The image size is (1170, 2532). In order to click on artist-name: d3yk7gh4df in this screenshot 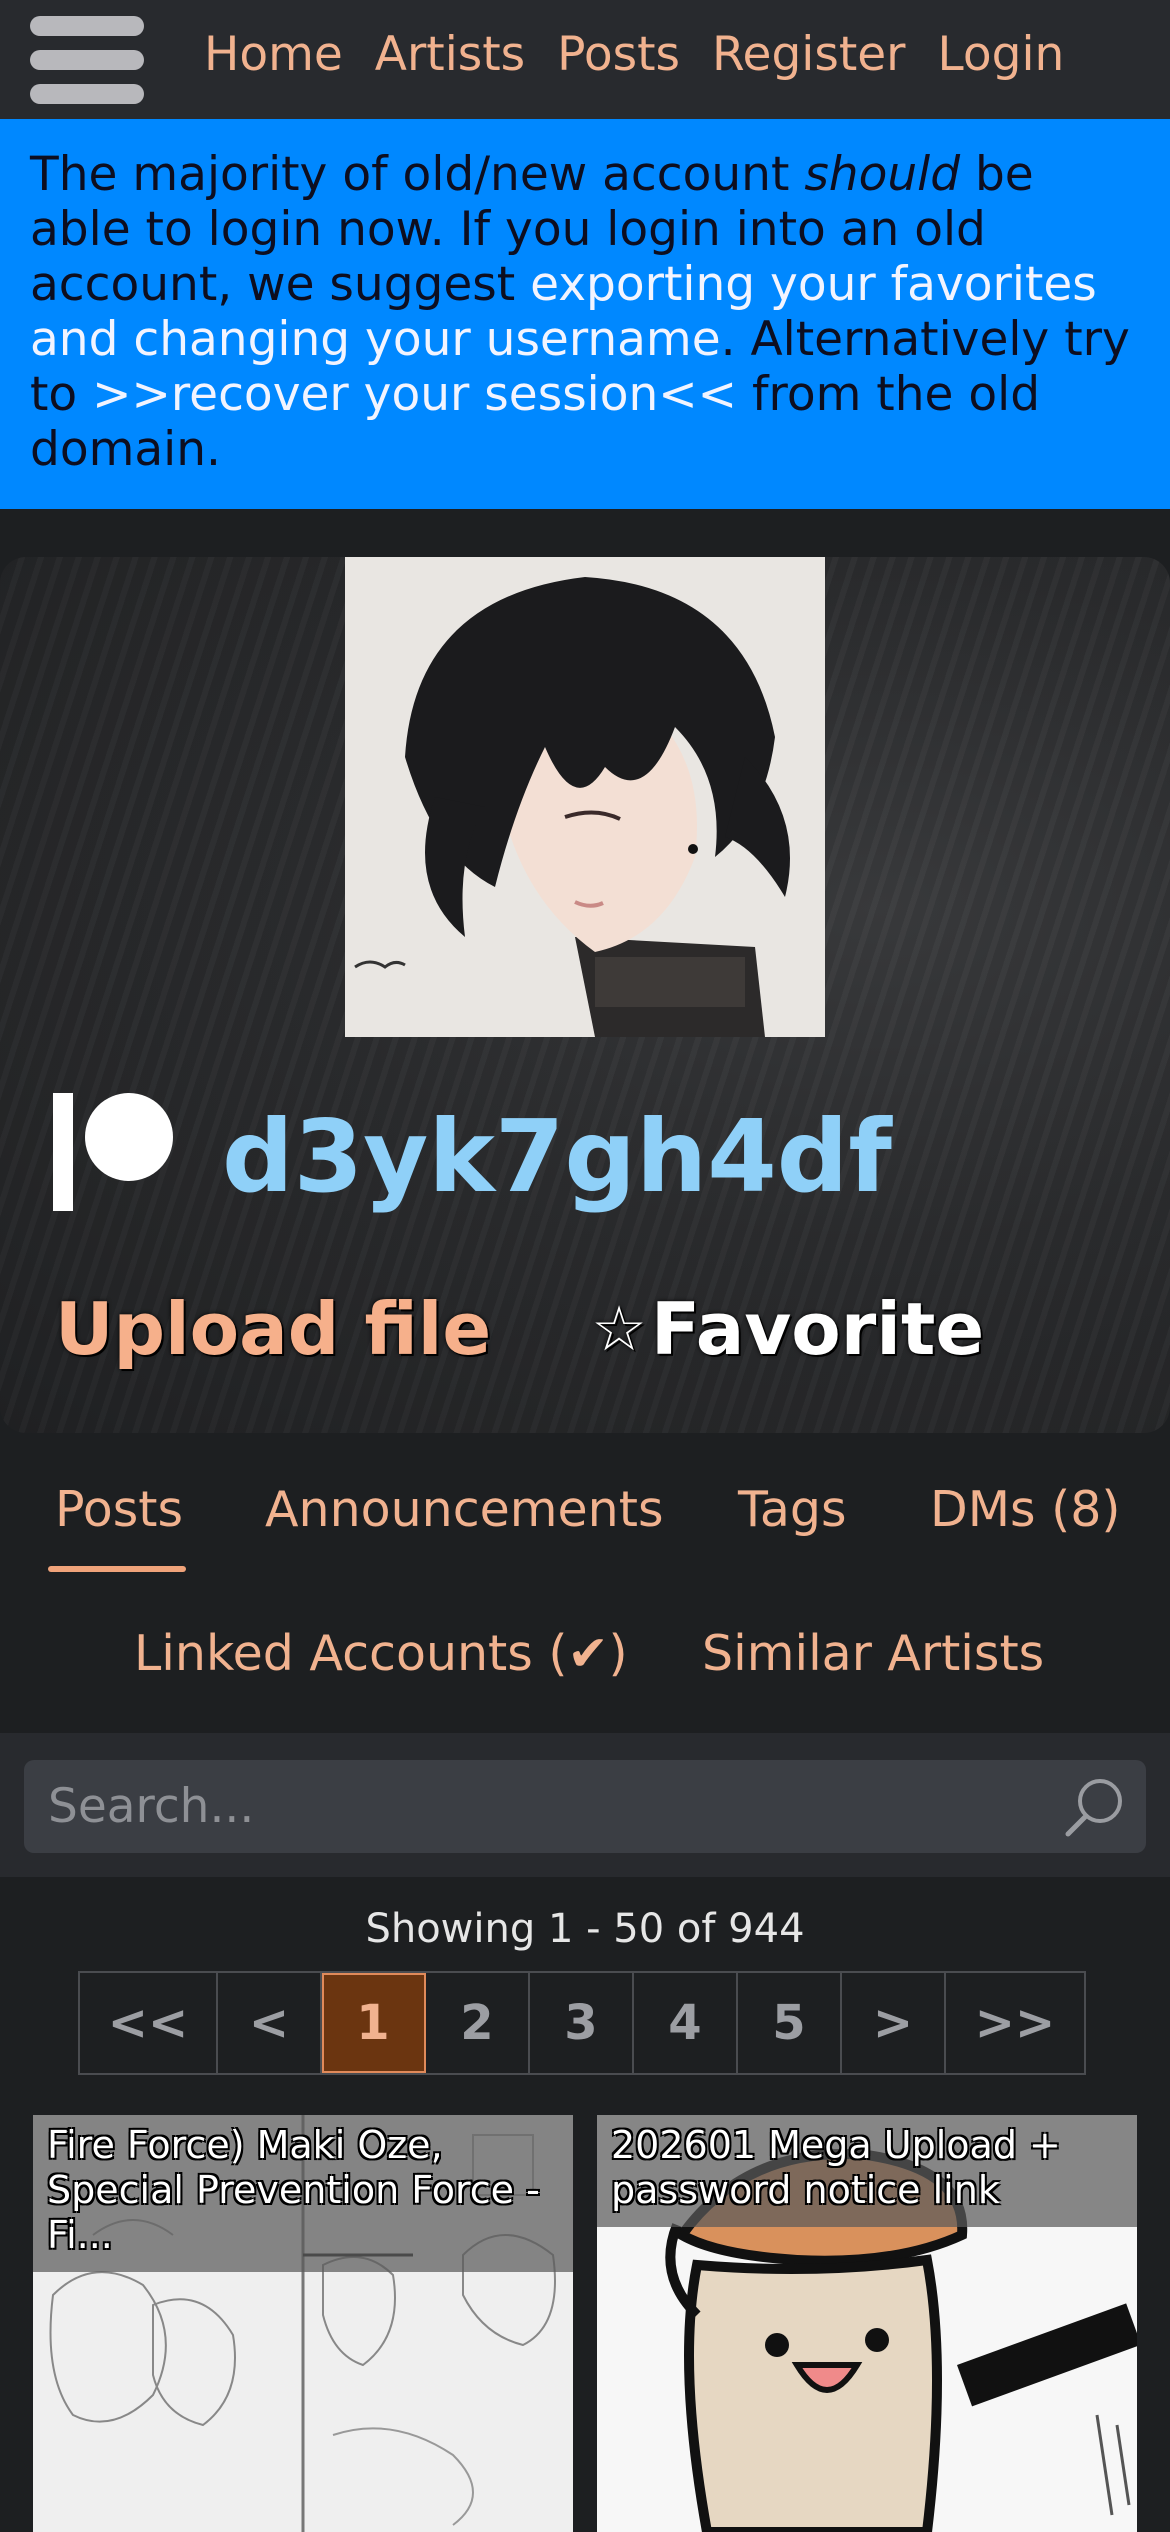, I will do `click(557, 1157)`.